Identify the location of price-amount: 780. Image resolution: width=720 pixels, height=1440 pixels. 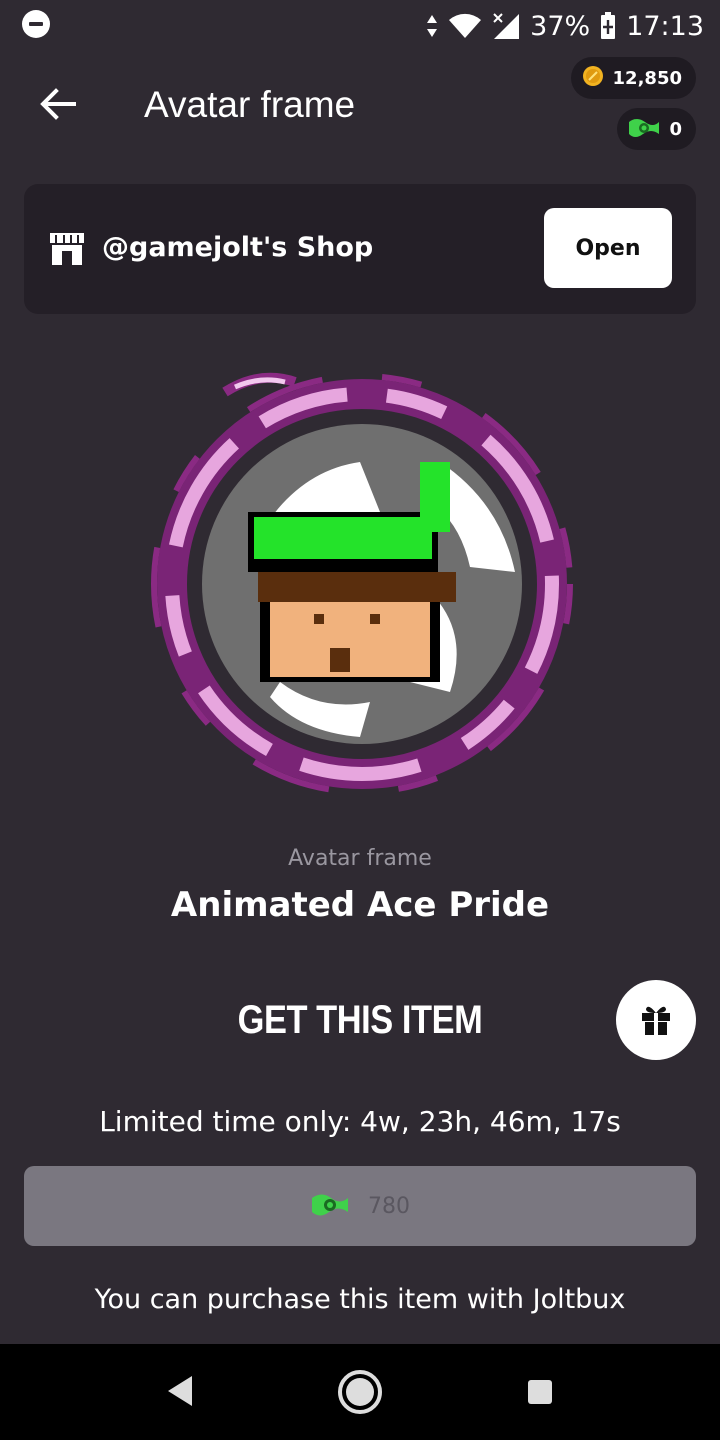
(389, 1206).